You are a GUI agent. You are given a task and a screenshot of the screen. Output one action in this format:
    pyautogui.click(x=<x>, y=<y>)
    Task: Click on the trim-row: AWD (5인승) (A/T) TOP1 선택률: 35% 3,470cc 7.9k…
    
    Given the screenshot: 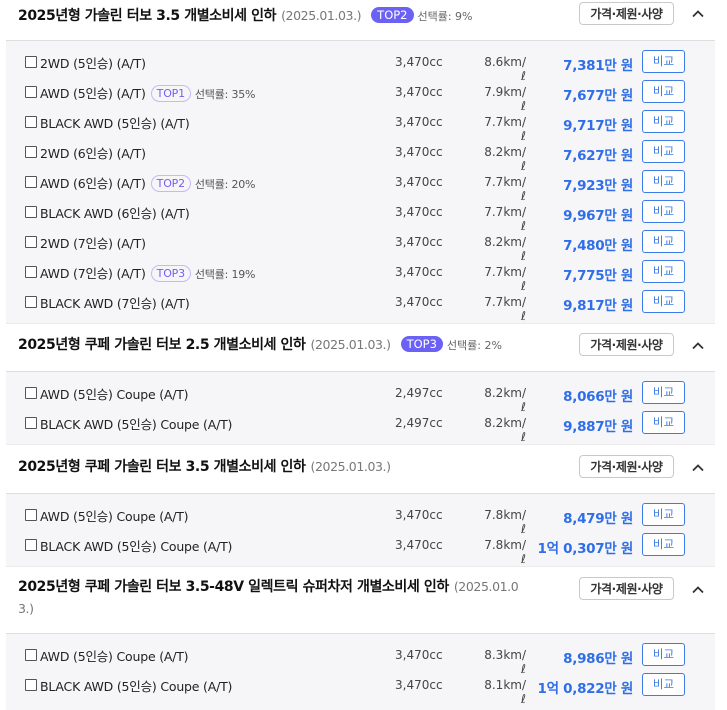 What is the action you would take?
    pyautogui.click(x=360, y=96)
    